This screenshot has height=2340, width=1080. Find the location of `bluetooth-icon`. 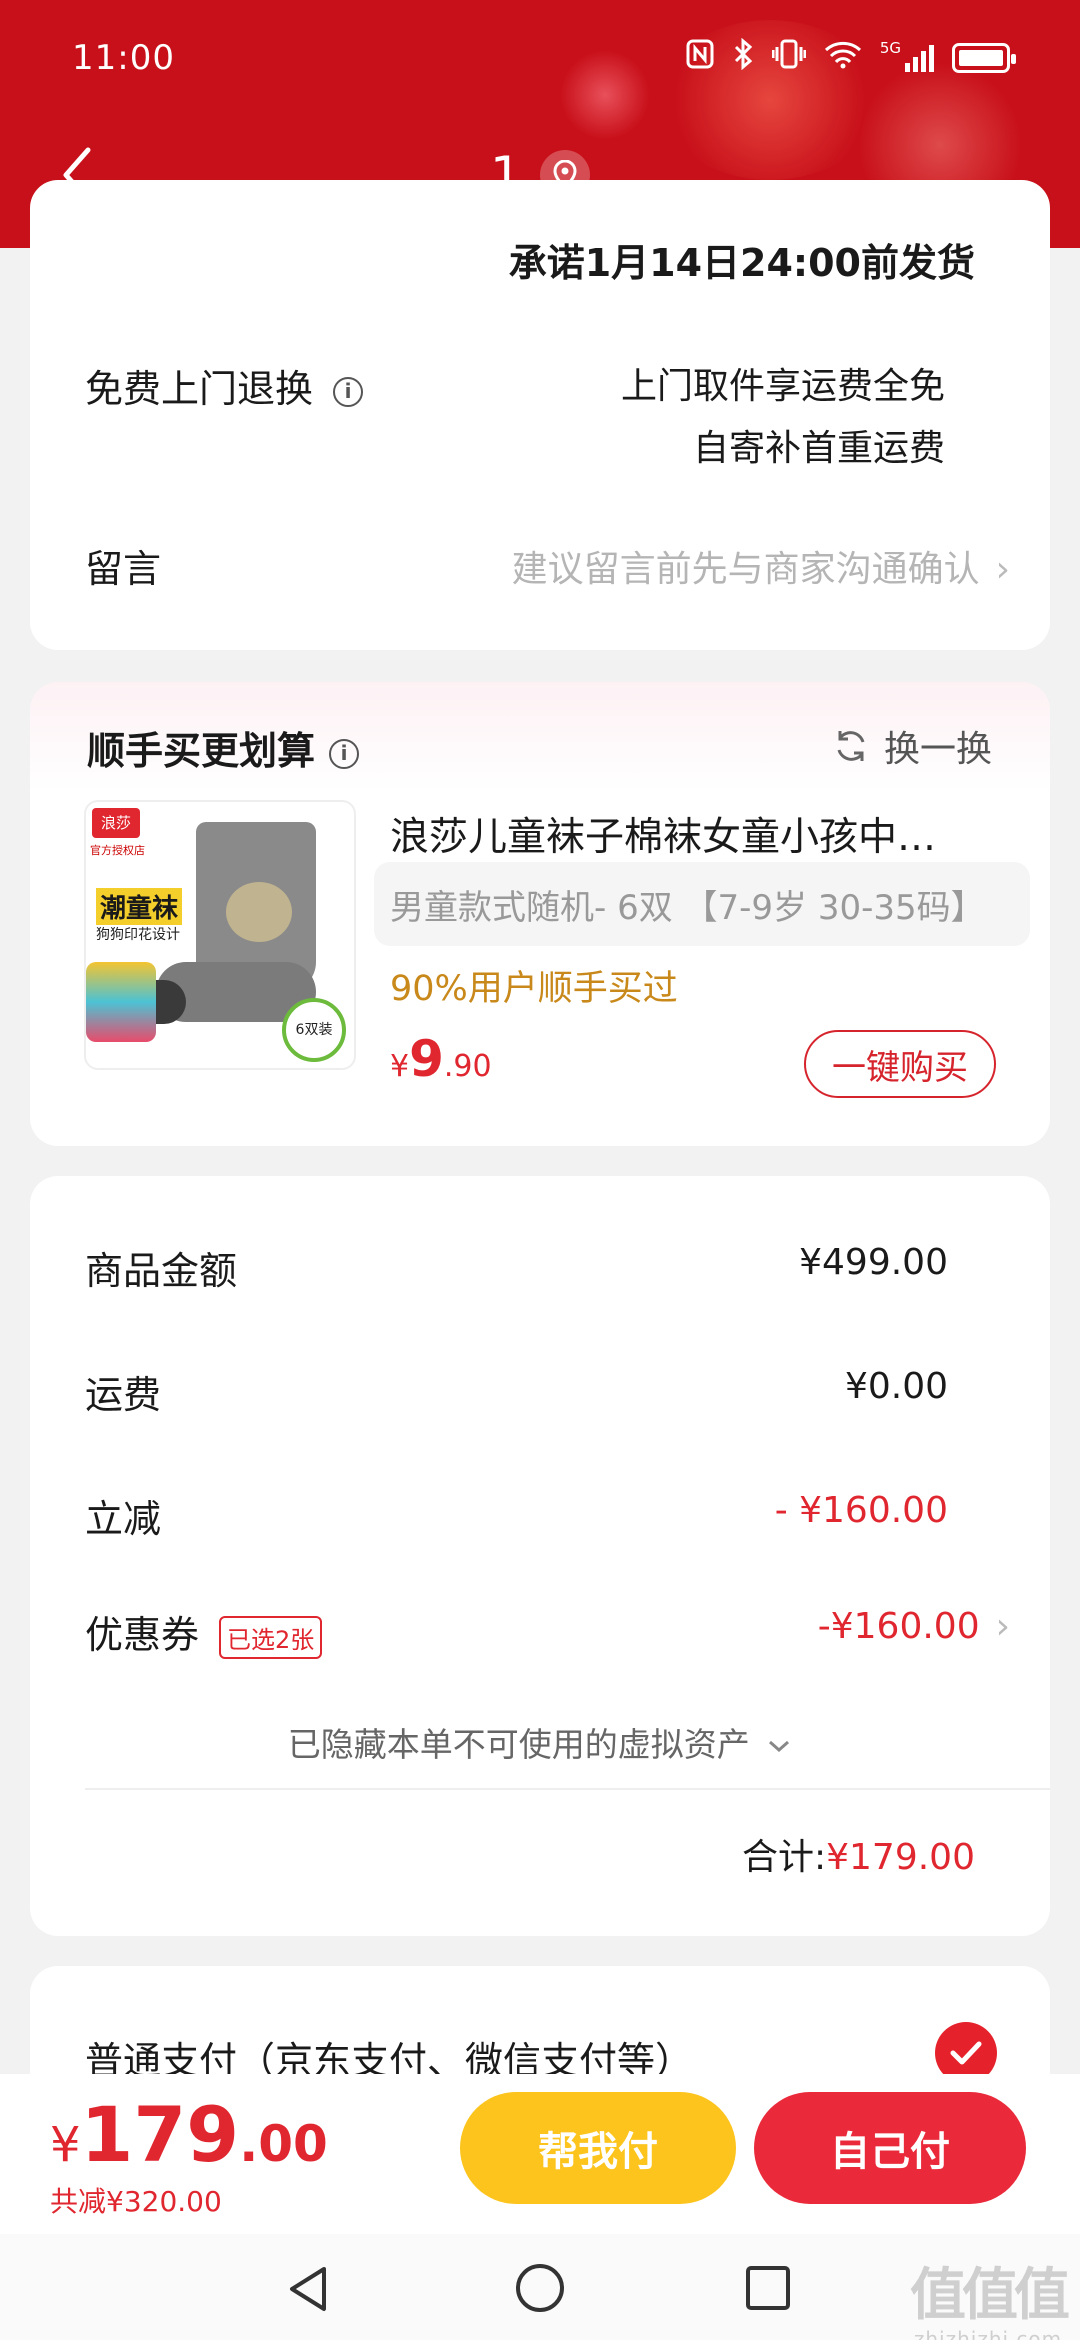

bluetooth-icon is located at coordinates (743, 57).